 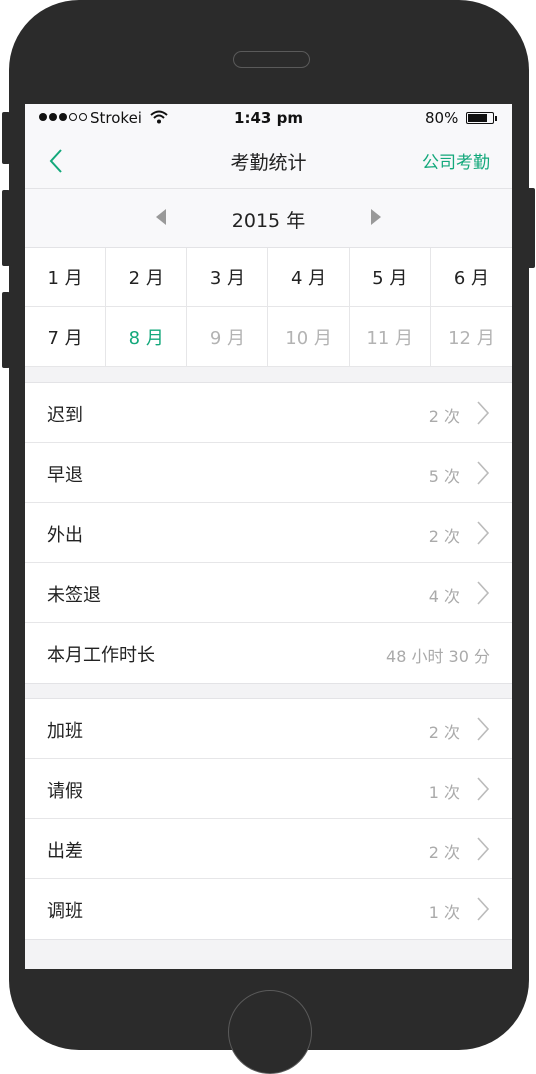 I want to click on month-cell: 9 月, so click(x=228, y=337).